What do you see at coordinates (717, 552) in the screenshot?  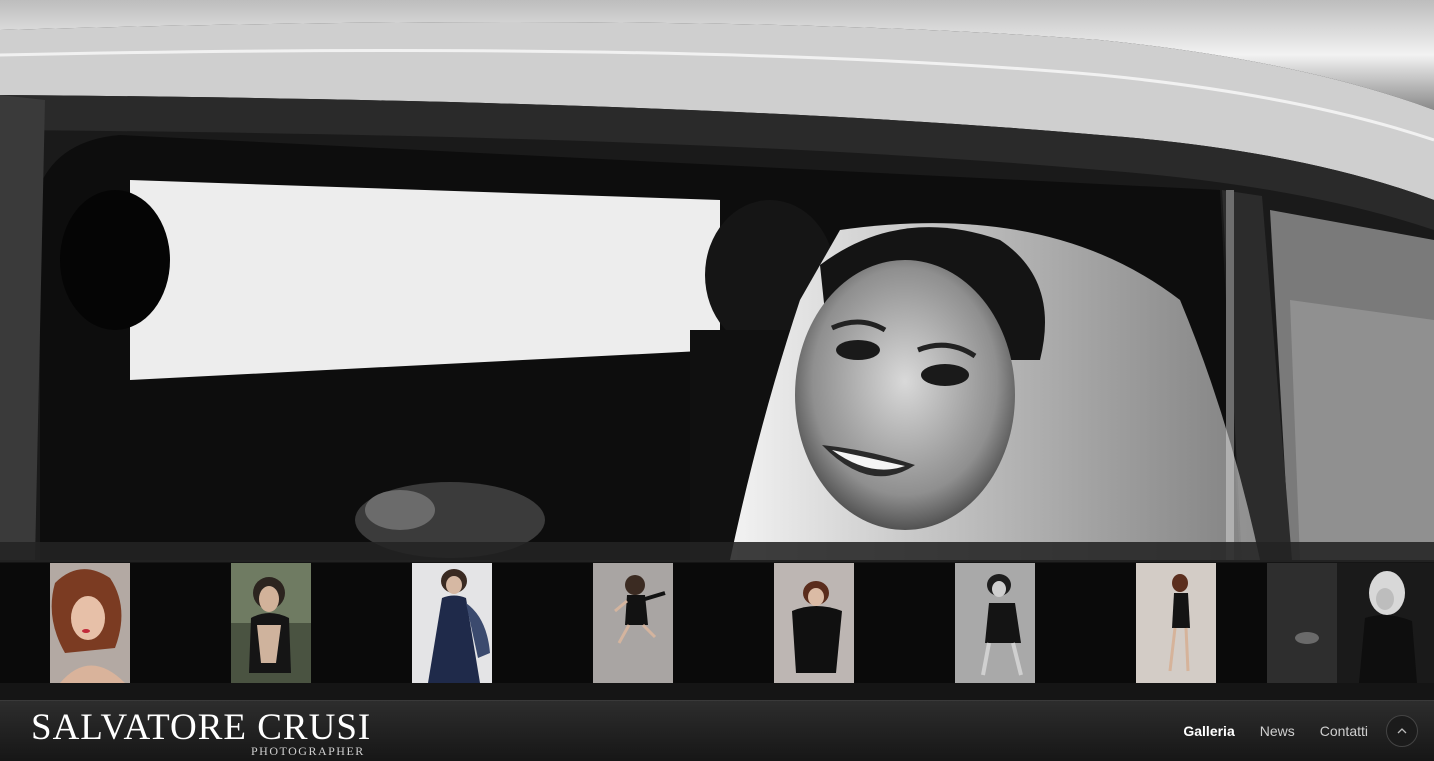 I see `thumbnail-strip-band` at bounding box center [717, 552].